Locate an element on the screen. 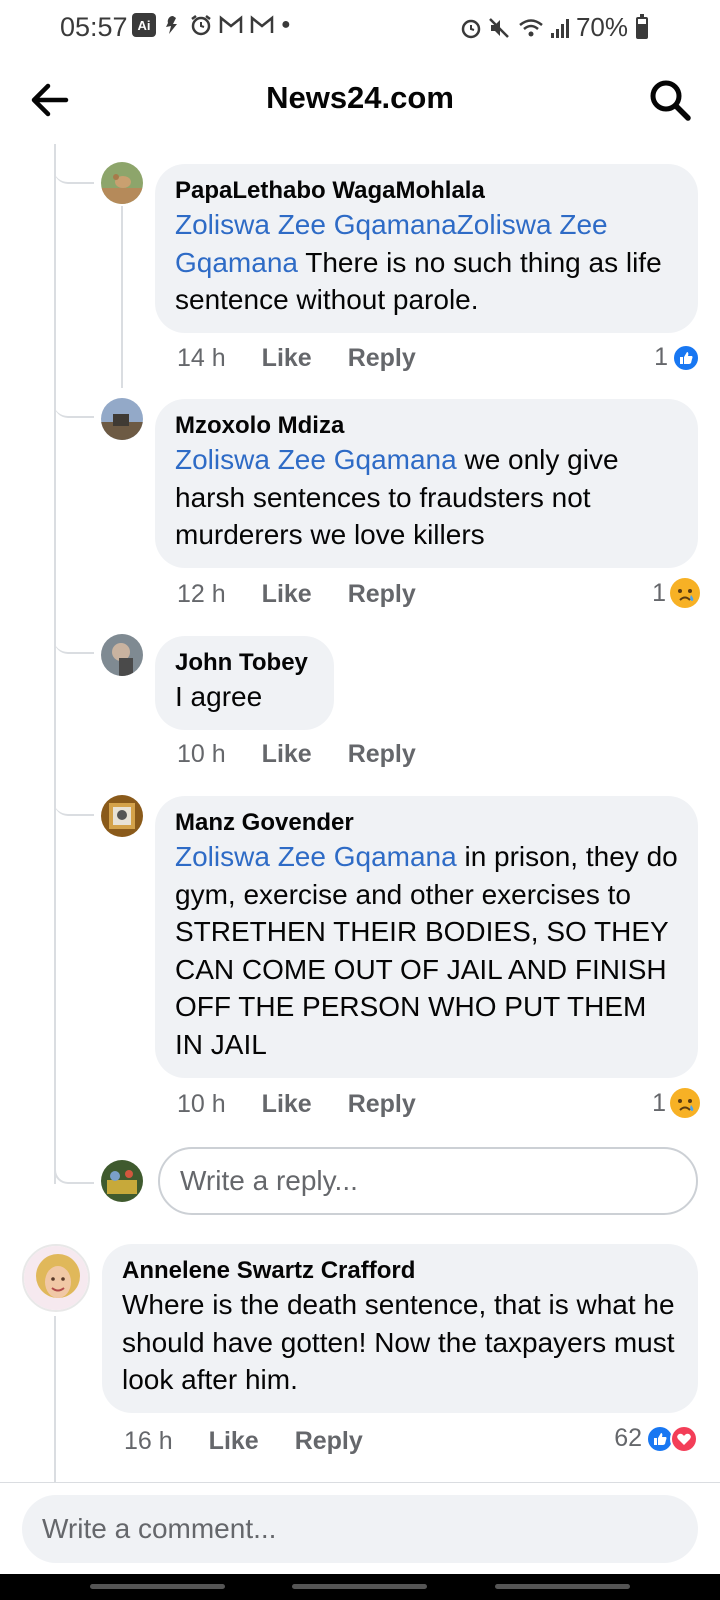 The height and width of the screenshot is (1600, 720). app-header: News24.com is located at coordinates (360, 102).